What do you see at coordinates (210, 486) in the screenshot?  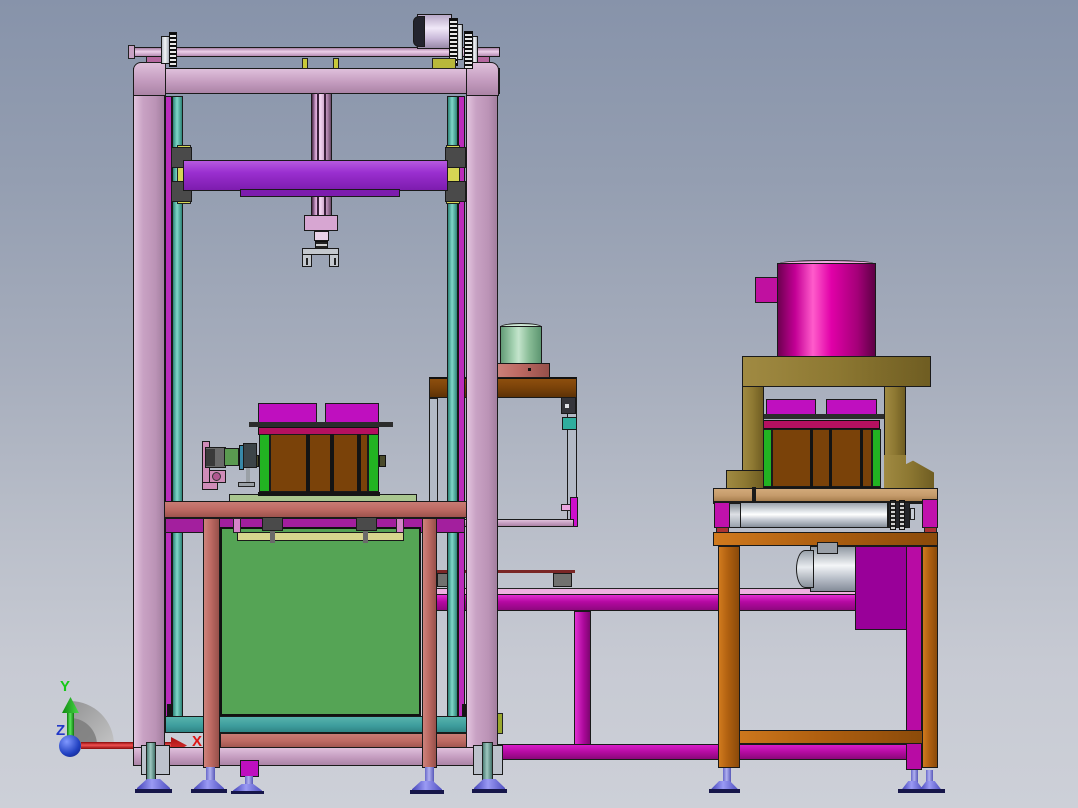 I see `clamp-bracket-foot` at bounding box center [210, 486].